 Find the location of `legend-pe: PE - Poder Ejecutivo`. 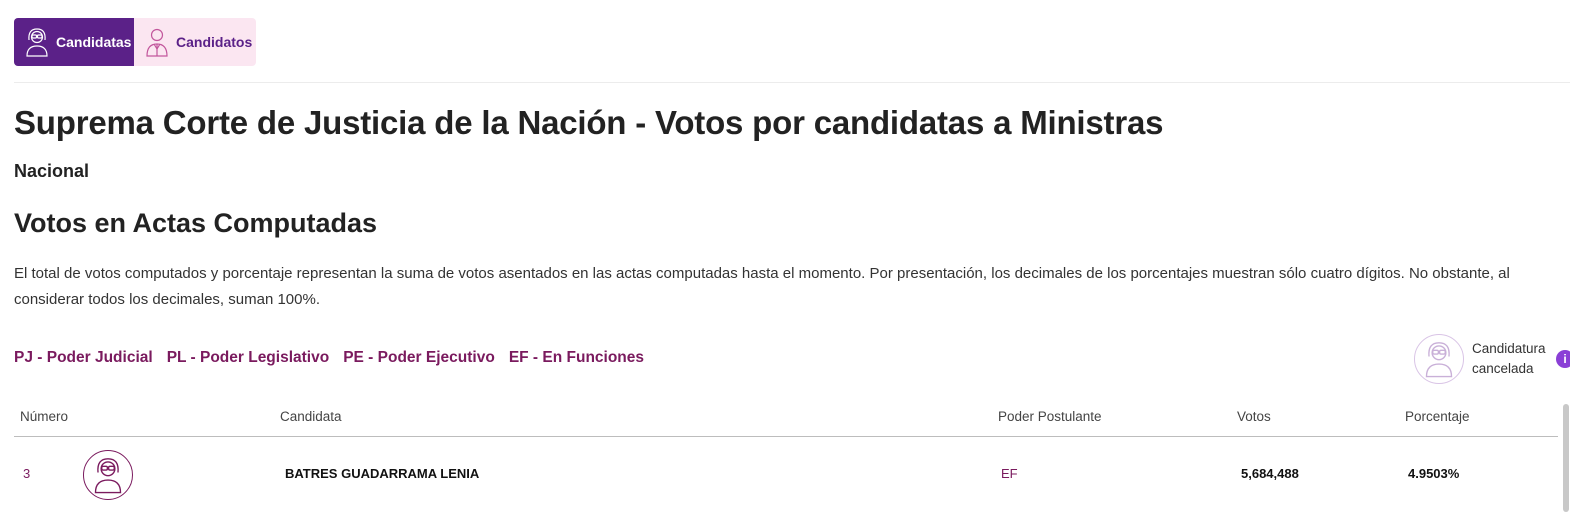

legend-pe: PE - Poder Ejecutivo is located at coordinates (419, 357).